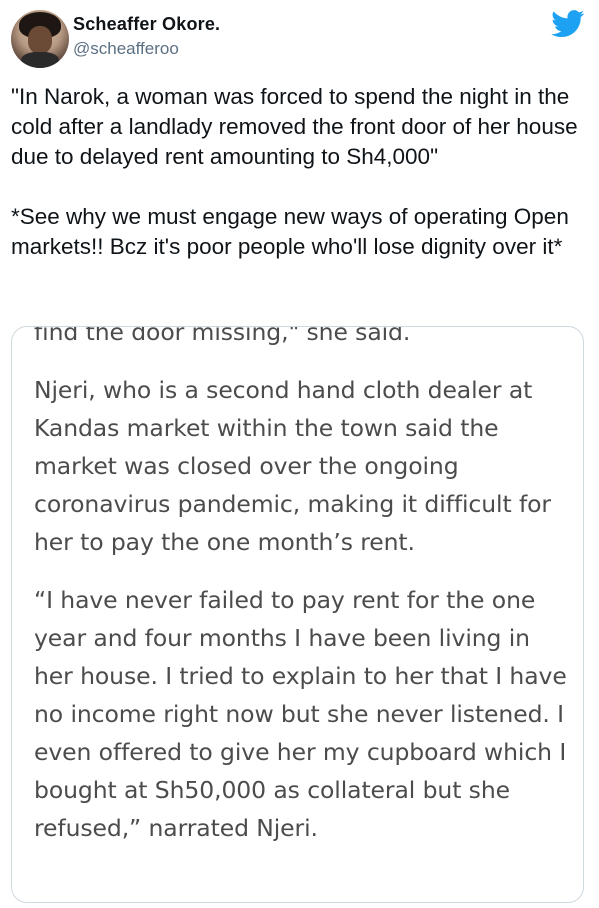 Image resolution: width=599 pixels, height=908 pixels. What do you see at coordinates (568, 24) in the screenshot?
I see `twitter-bird-icon` at bounding box center [568, 24].